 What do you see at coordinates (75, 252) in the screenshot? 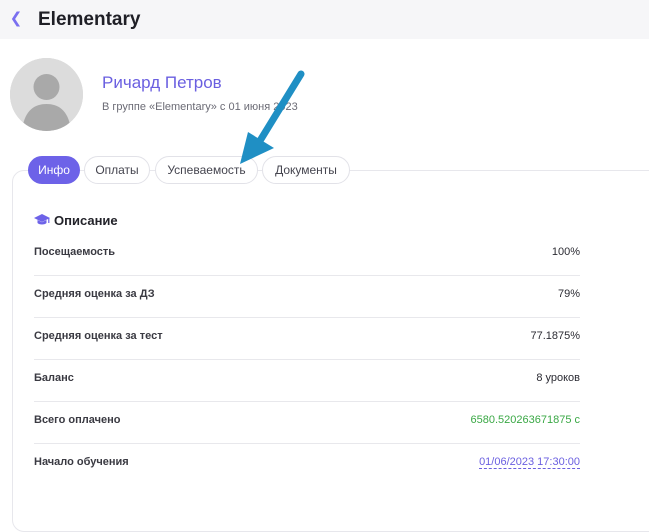
I see `row-label: Посещаемость` at bounding box center [75, 252].